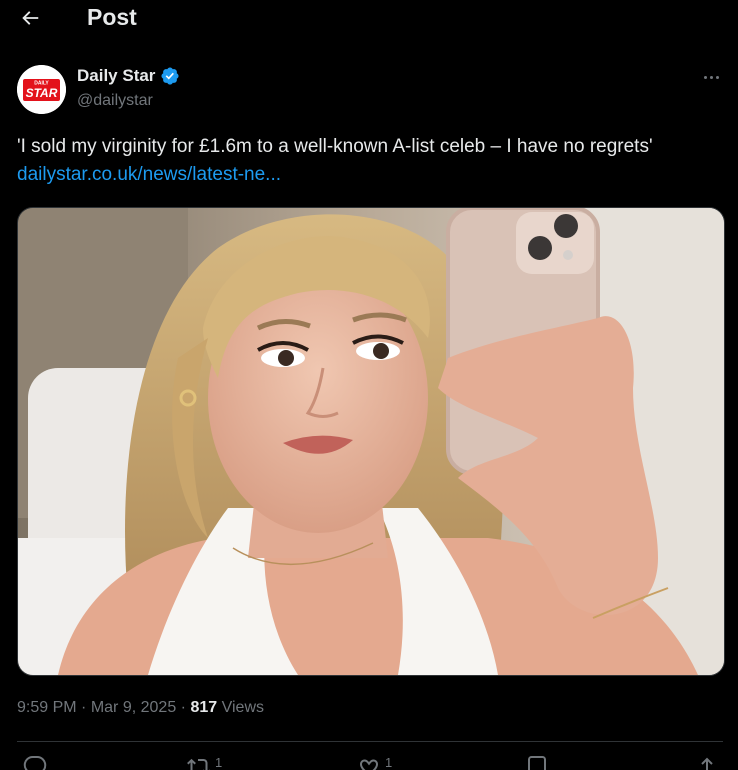 This screenshot has width=738, height=770. Describe the element at coordinates (204, 707) in the screenshot. I see `views-count: 817` at that location.